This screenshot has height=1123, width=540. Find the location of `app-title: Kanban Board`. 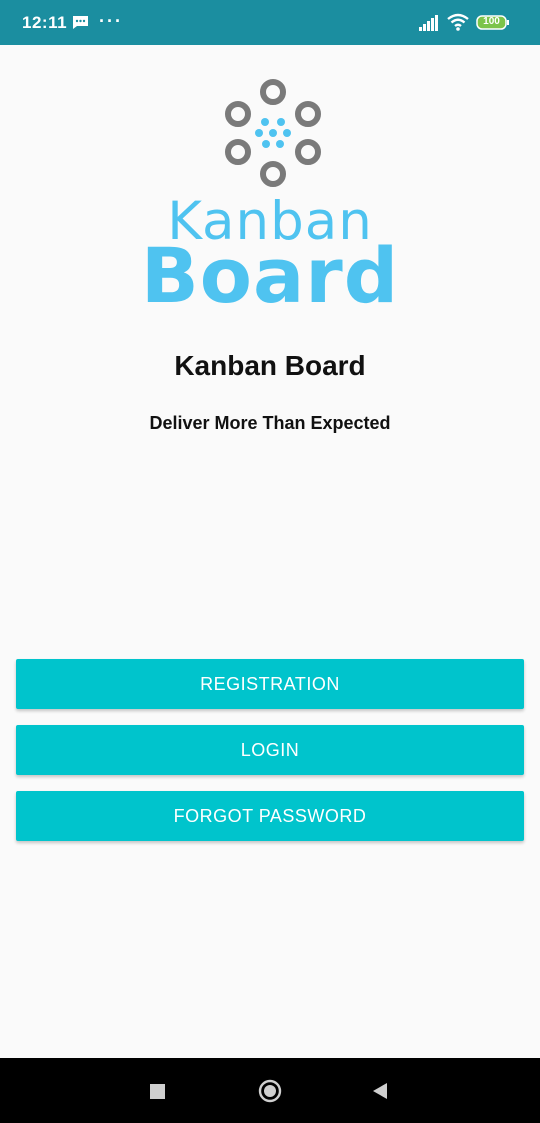

app-title: Kanban Board is located at coordinates (270, 365).